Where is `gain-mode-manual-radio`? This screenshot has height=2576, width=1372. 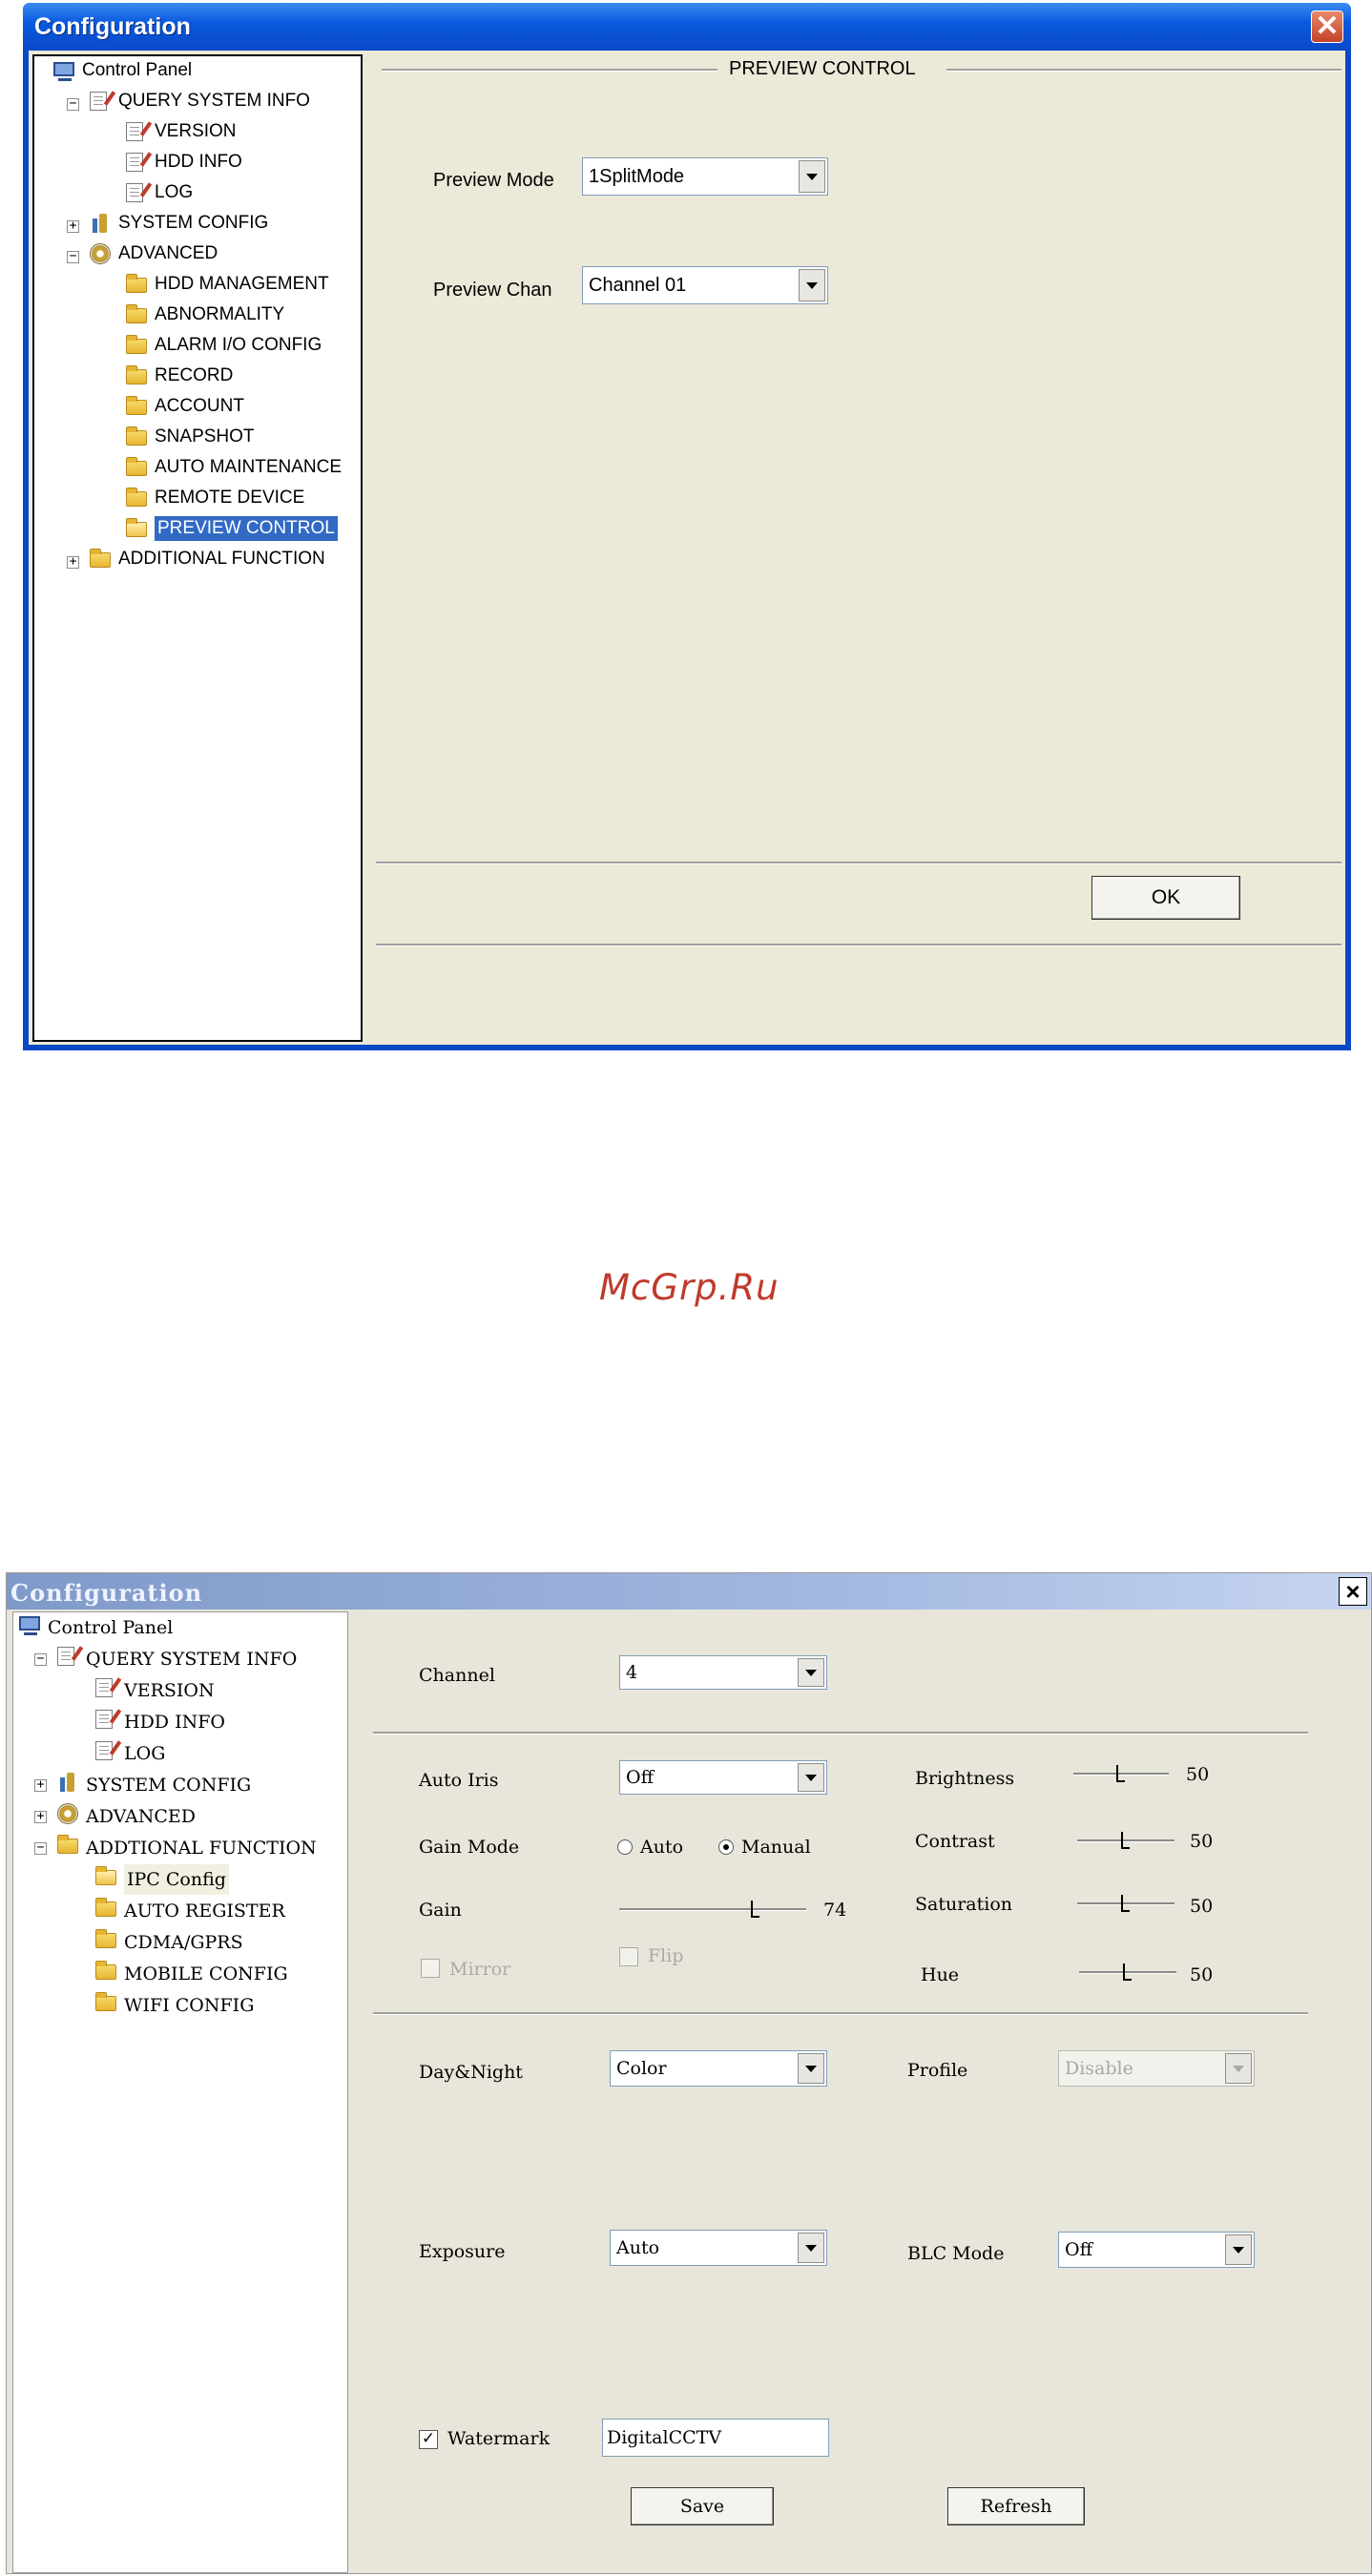
gain-mode-manual-radio is located at coordinates (726, 1847).